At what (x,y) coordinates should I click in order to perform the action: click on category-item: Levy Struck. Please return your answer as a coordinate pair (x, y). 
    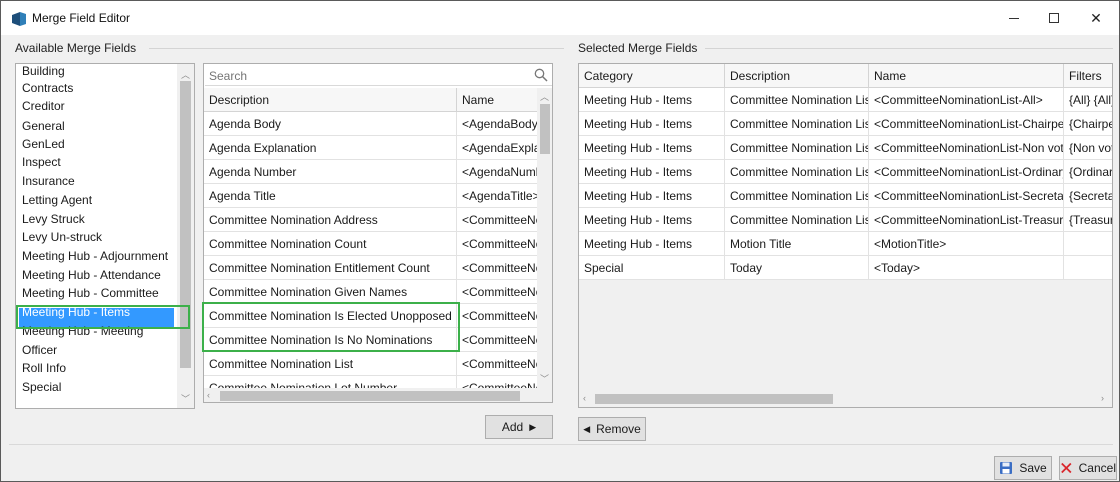
    Looking at the image, I should click on (53, 219).